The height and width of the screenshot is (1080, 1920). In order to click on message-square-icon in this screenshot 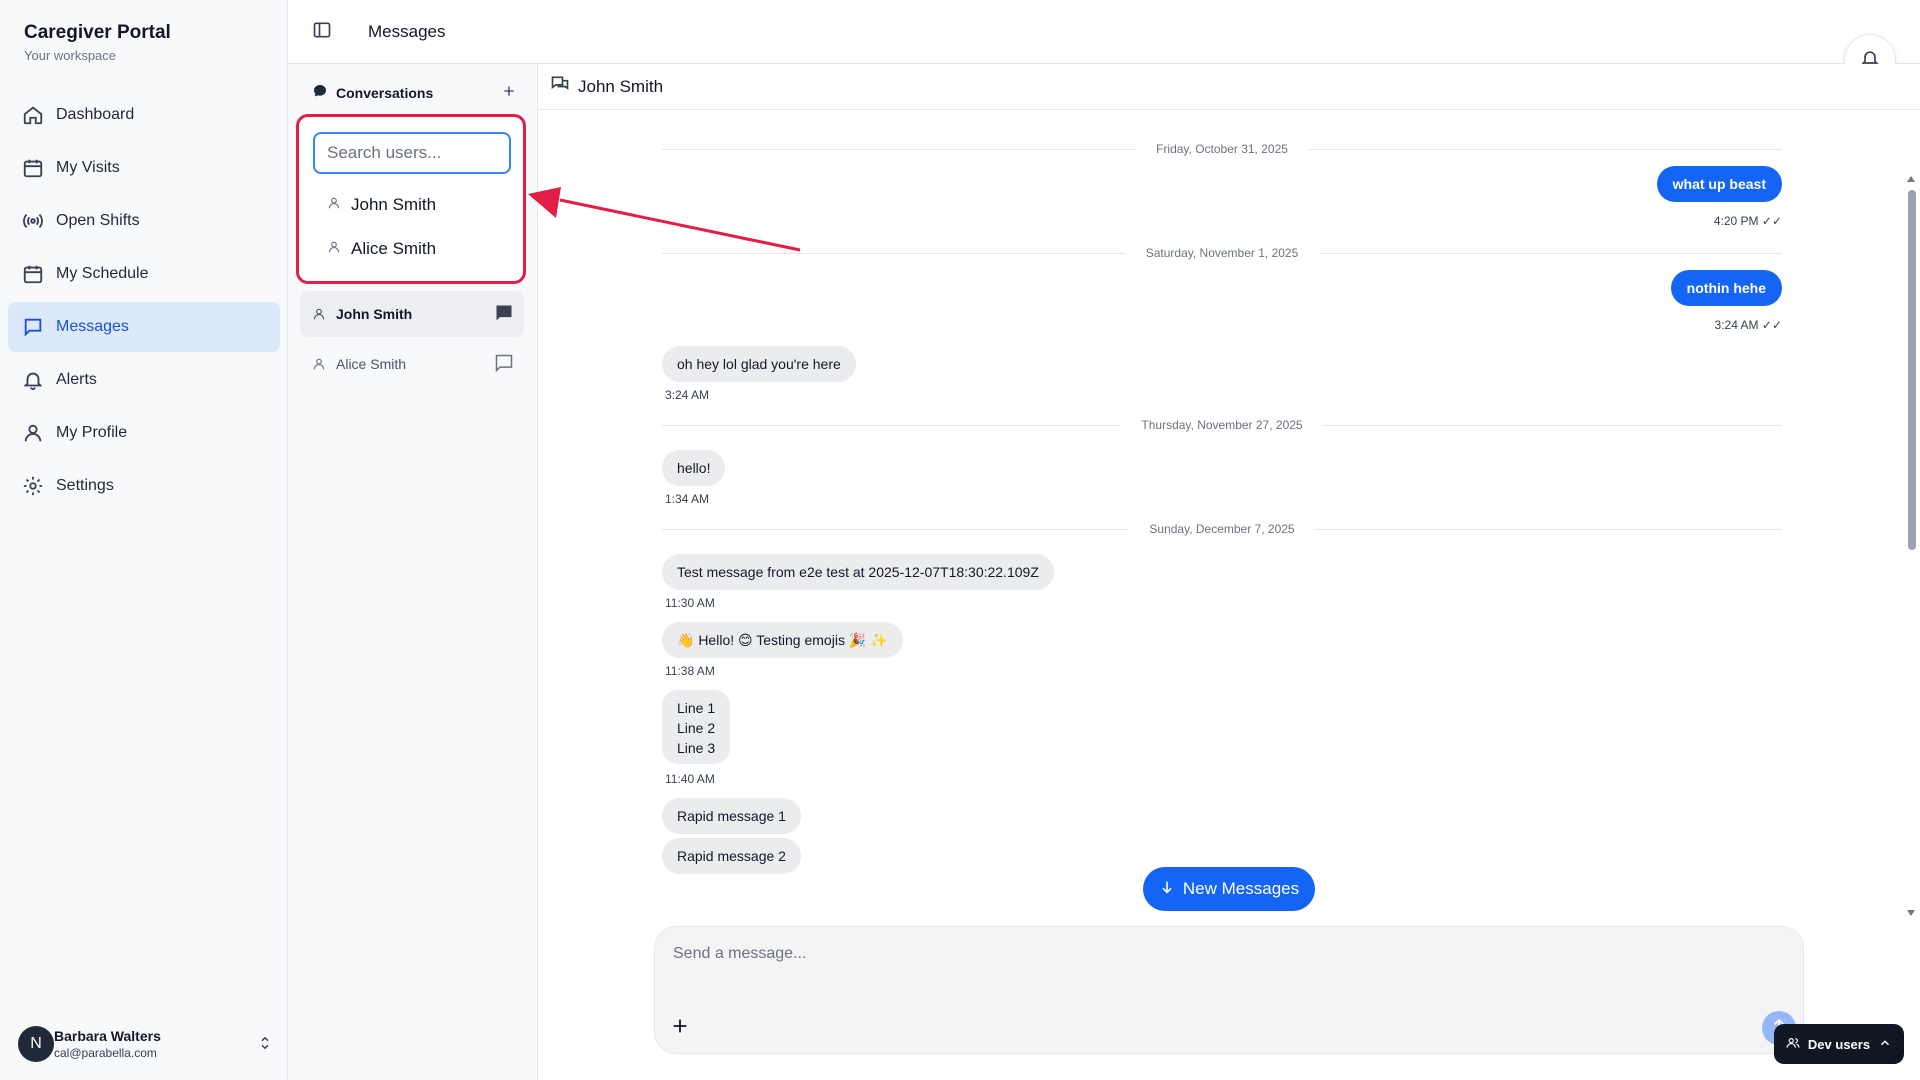, I will do `click(33, 327)`.